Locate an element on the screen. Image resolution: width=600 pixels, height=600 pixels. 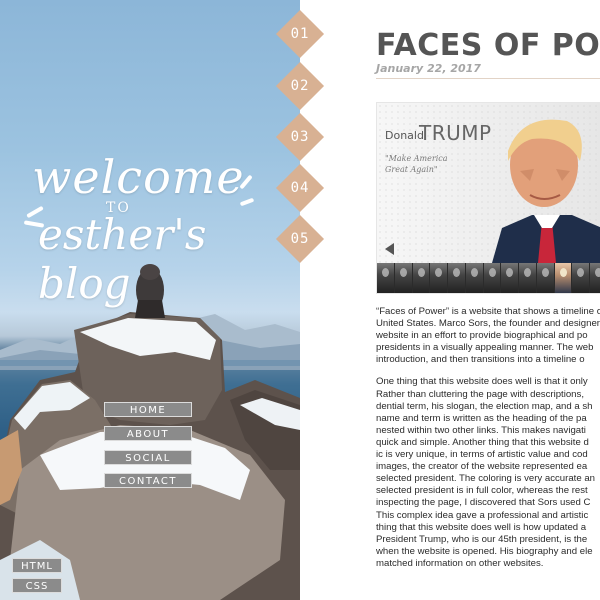
diamond-nav-03: 03 is located at coordinates (300, 137).